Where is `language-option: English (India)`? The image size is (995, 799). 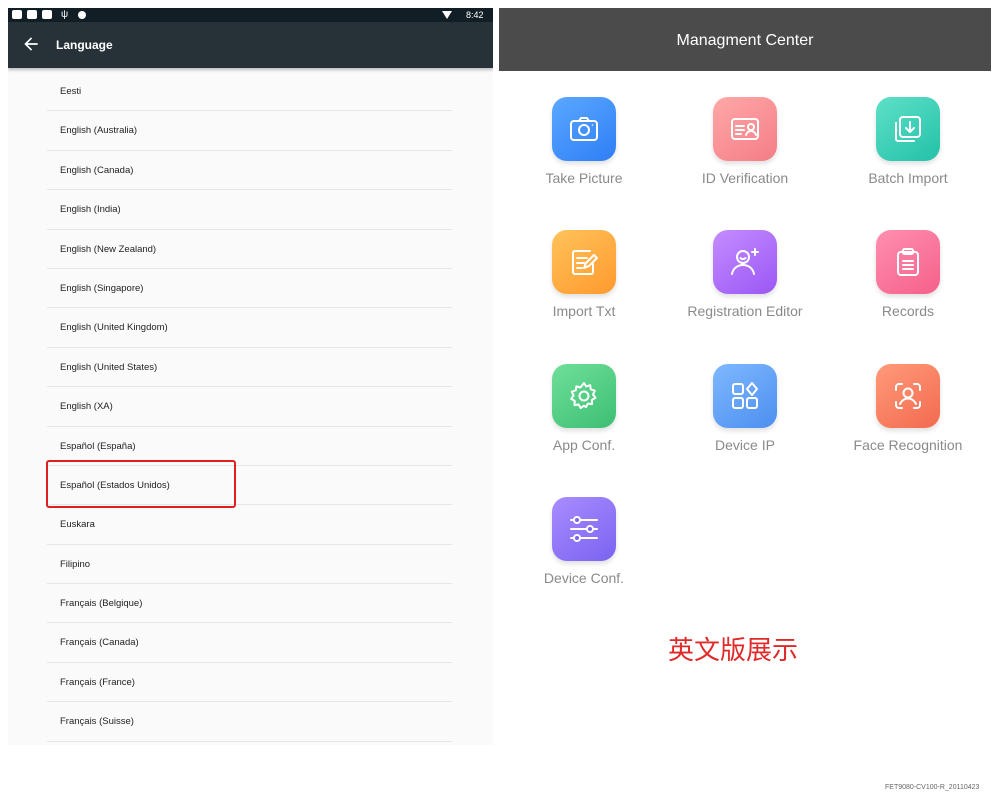
language-option: English (India) is located at coordinates (249, 210).